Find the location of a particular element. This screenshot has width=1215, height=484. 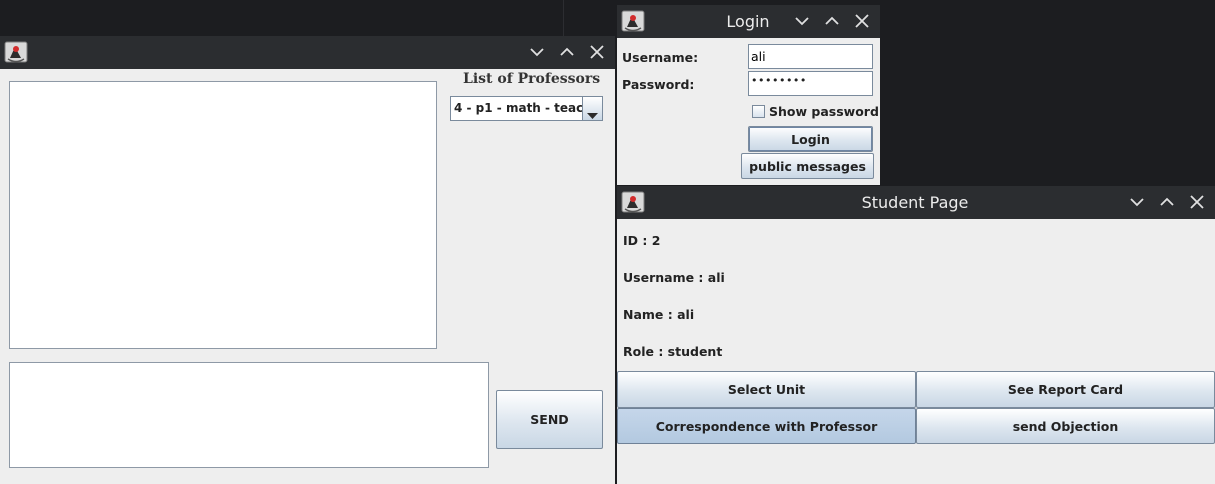

correspondence-professor-button: Correspondence with Professor is located at coordinates (766, 426).